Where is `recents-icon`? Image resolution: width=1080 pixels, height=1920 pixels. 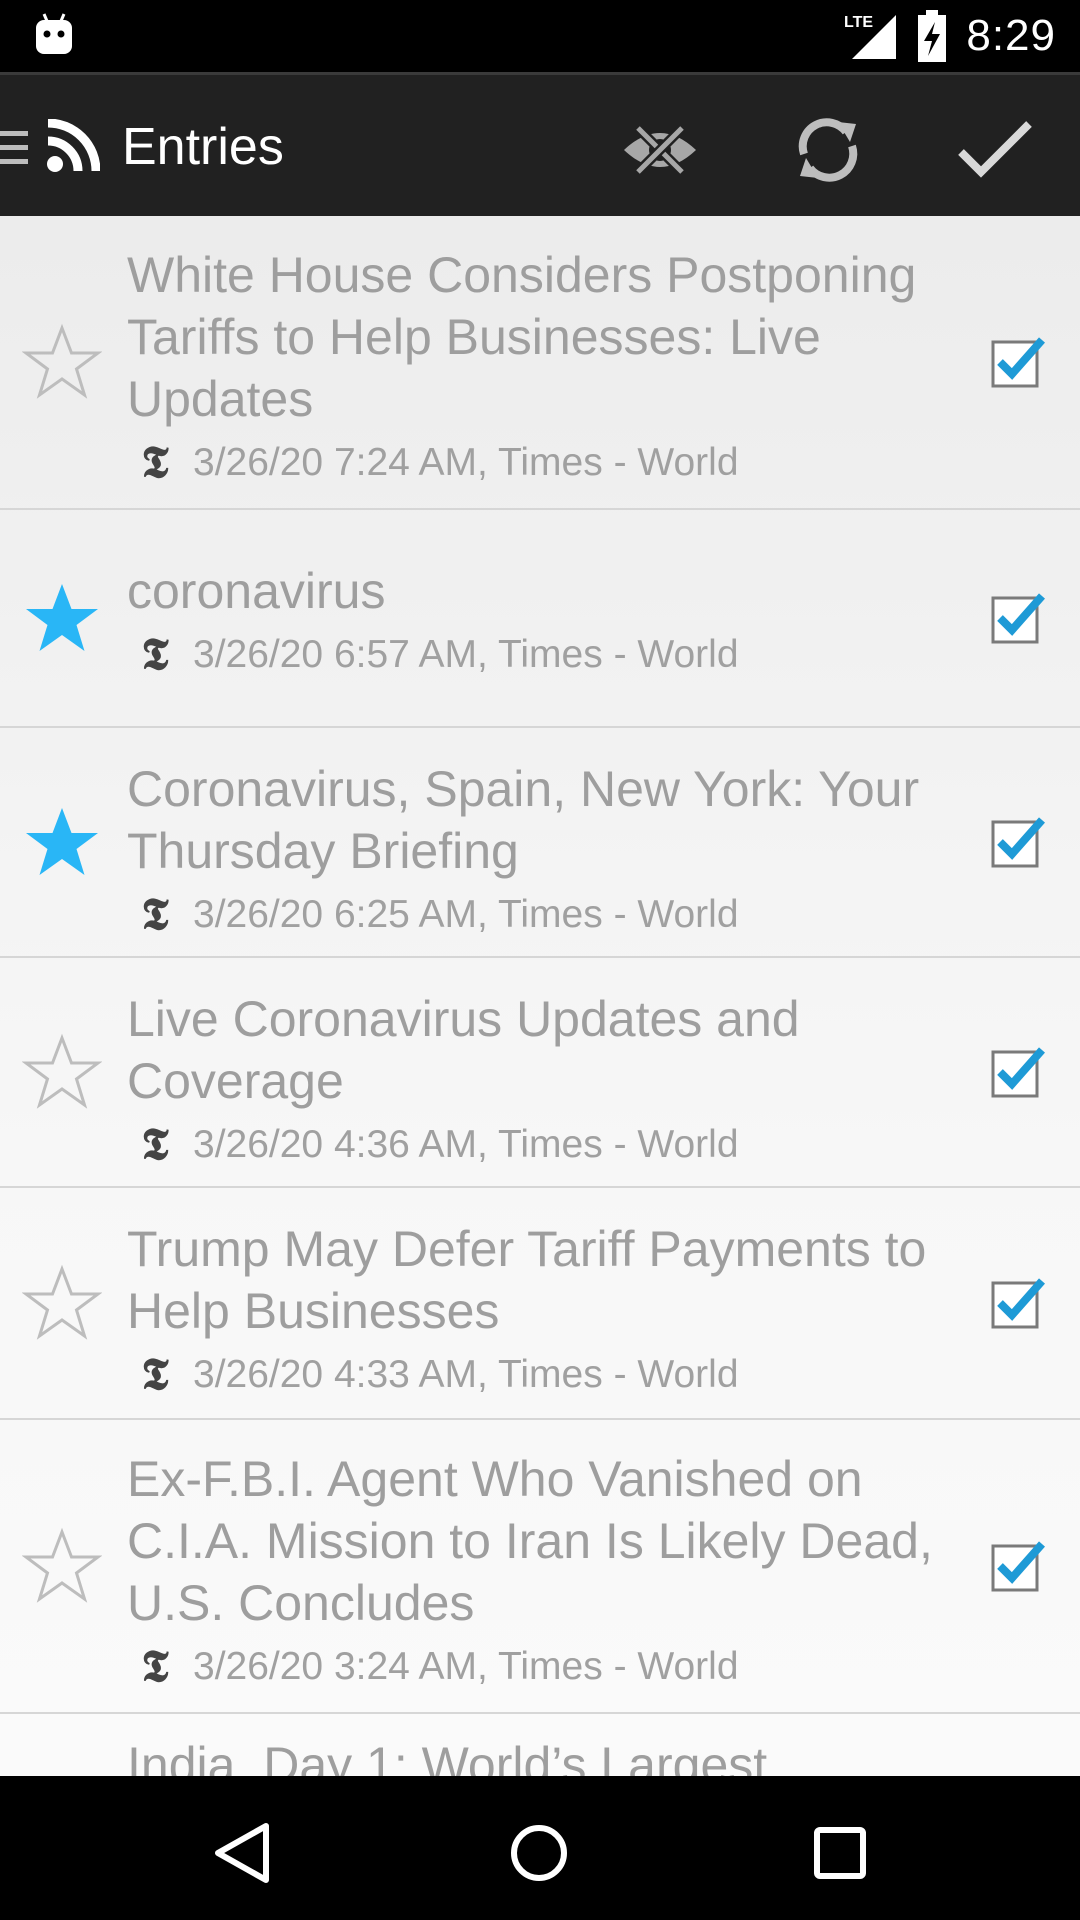 recents-icon is located at coordinates (840, 1853).